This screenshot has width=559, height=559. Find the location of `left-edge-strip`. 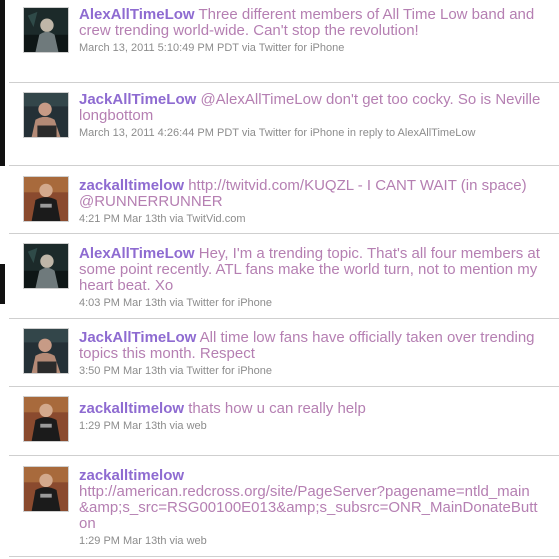

left-edge-strip is located at coordinates (3, 279).